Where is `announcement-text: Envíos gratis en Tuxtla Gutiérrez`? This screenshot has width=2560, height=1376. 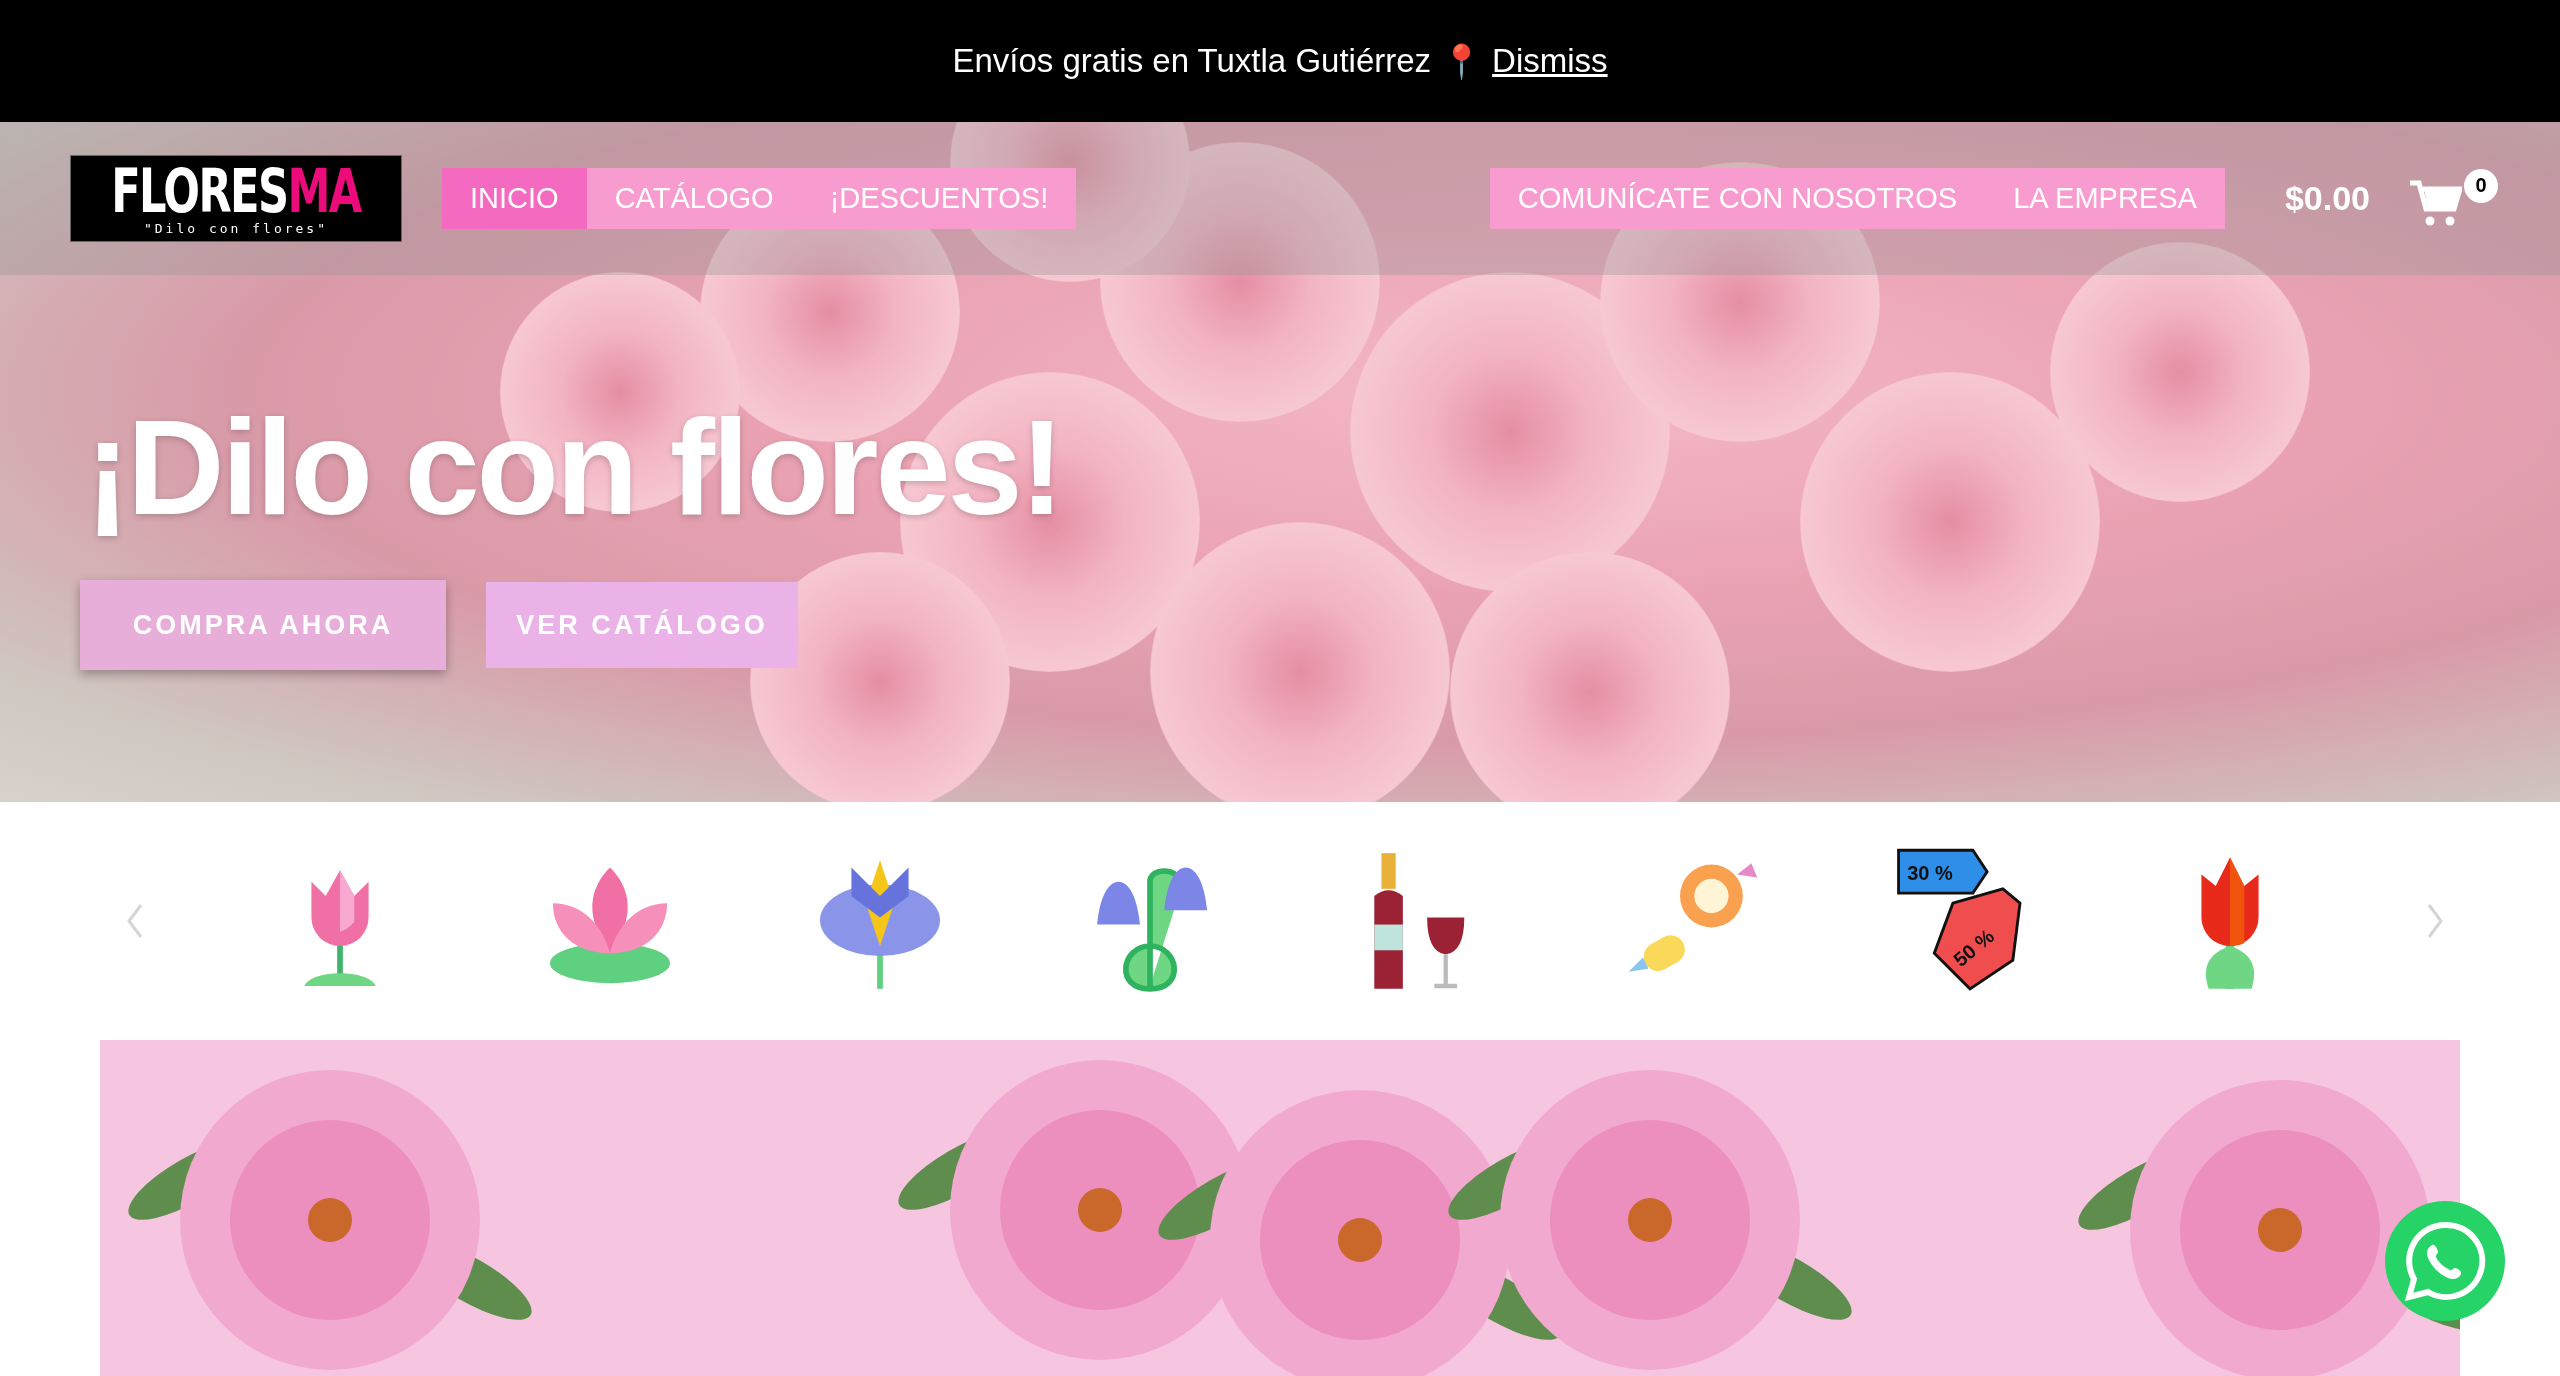
announcement-text: Envíos gratis en Tuxtla Gutiérrez is located at coordinates (1192, 61).